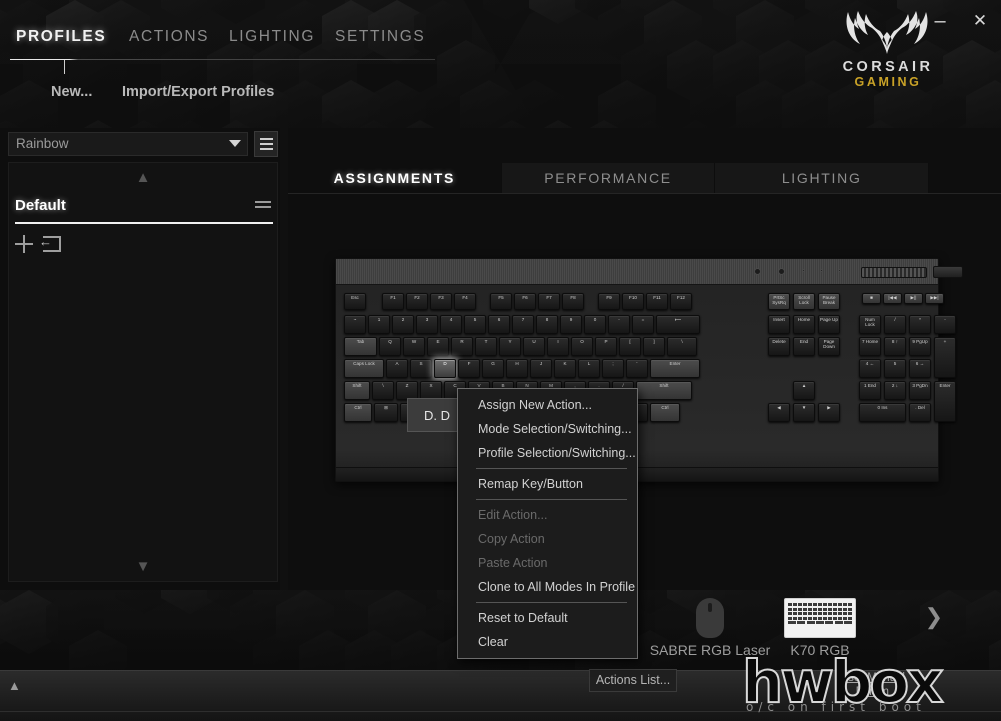  What do you see at coordinates (895, 324) in the screenshot?
I see `keyboard-key: /` at bounding box center [895, 324].